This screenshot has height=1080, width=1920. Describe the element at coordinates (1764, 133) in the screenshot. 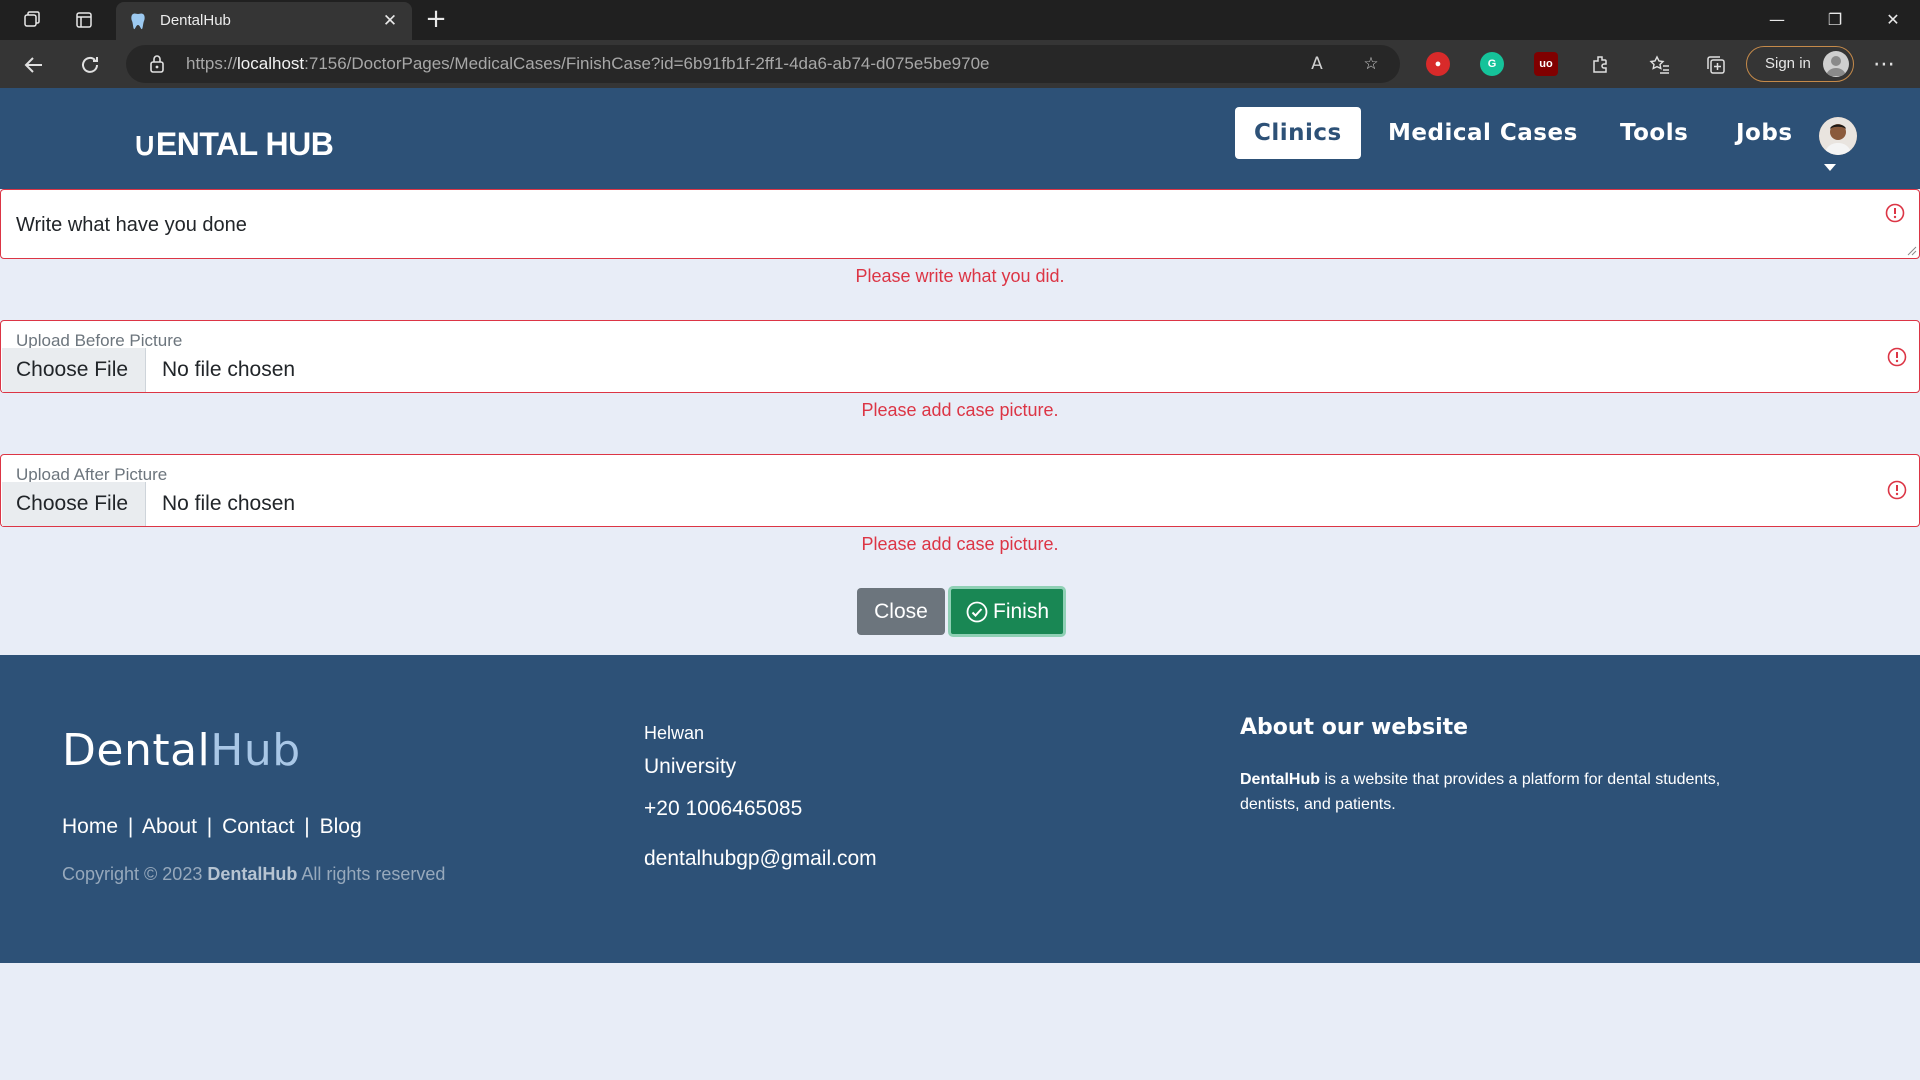

I see `nav-jobs: Jobs` at that location.